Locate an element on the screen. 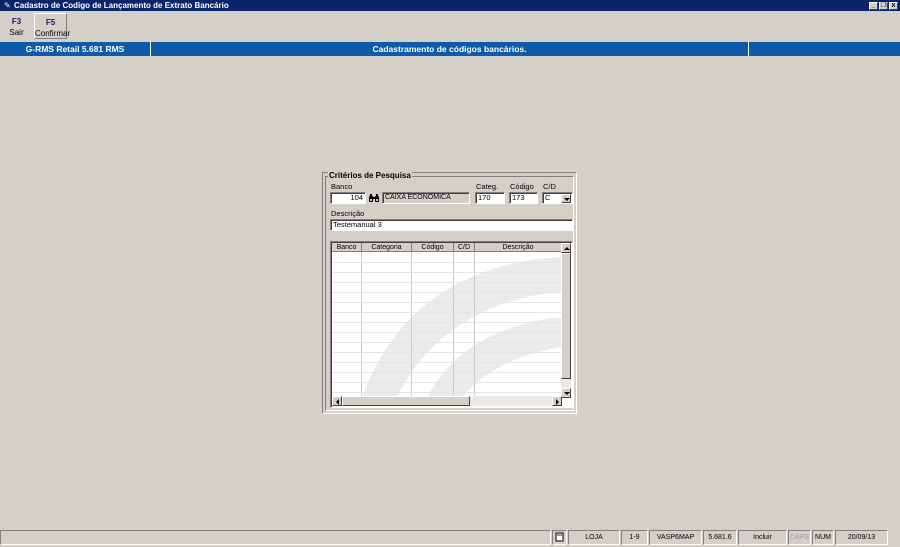 Image resolution: width=900 pixels, height=547 pixels. col-descricao: Descrição is located at coordinates (518, 247).